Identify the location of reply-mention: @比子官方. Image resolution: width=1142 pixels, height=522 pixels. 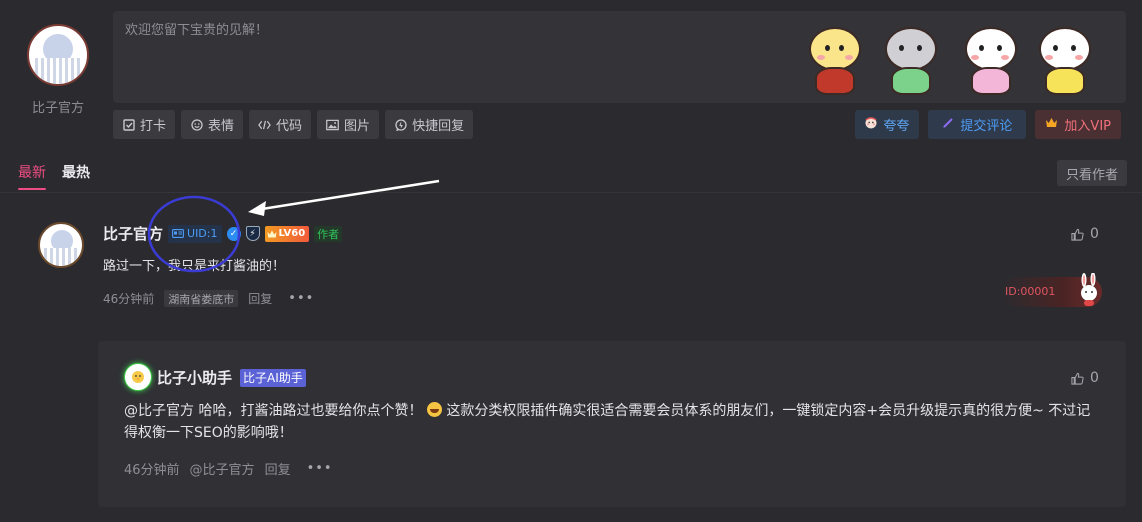
(222, 468).